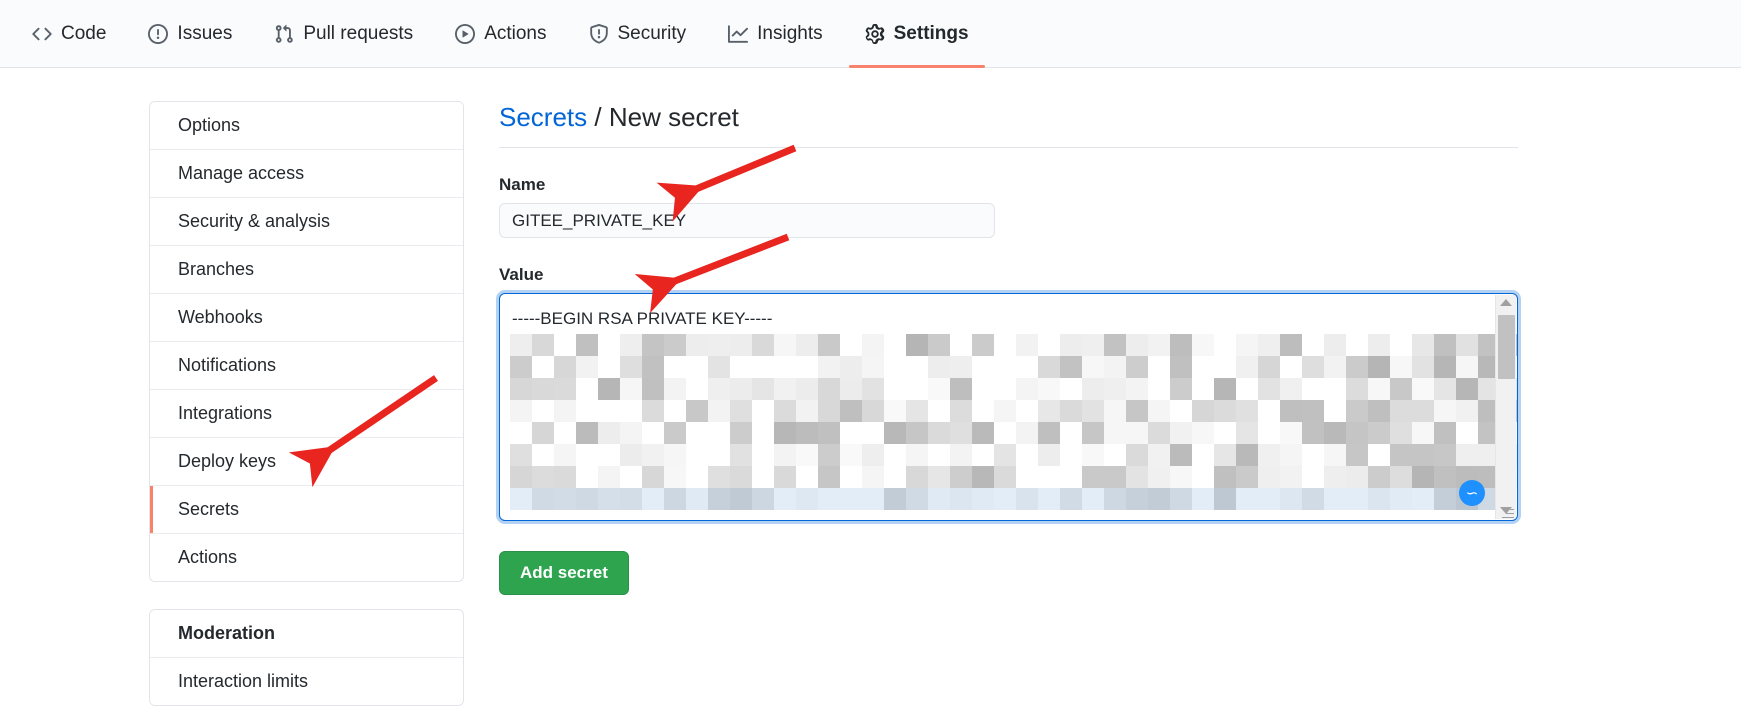  I want to click on issue-opened-icon, so click(158, 34).